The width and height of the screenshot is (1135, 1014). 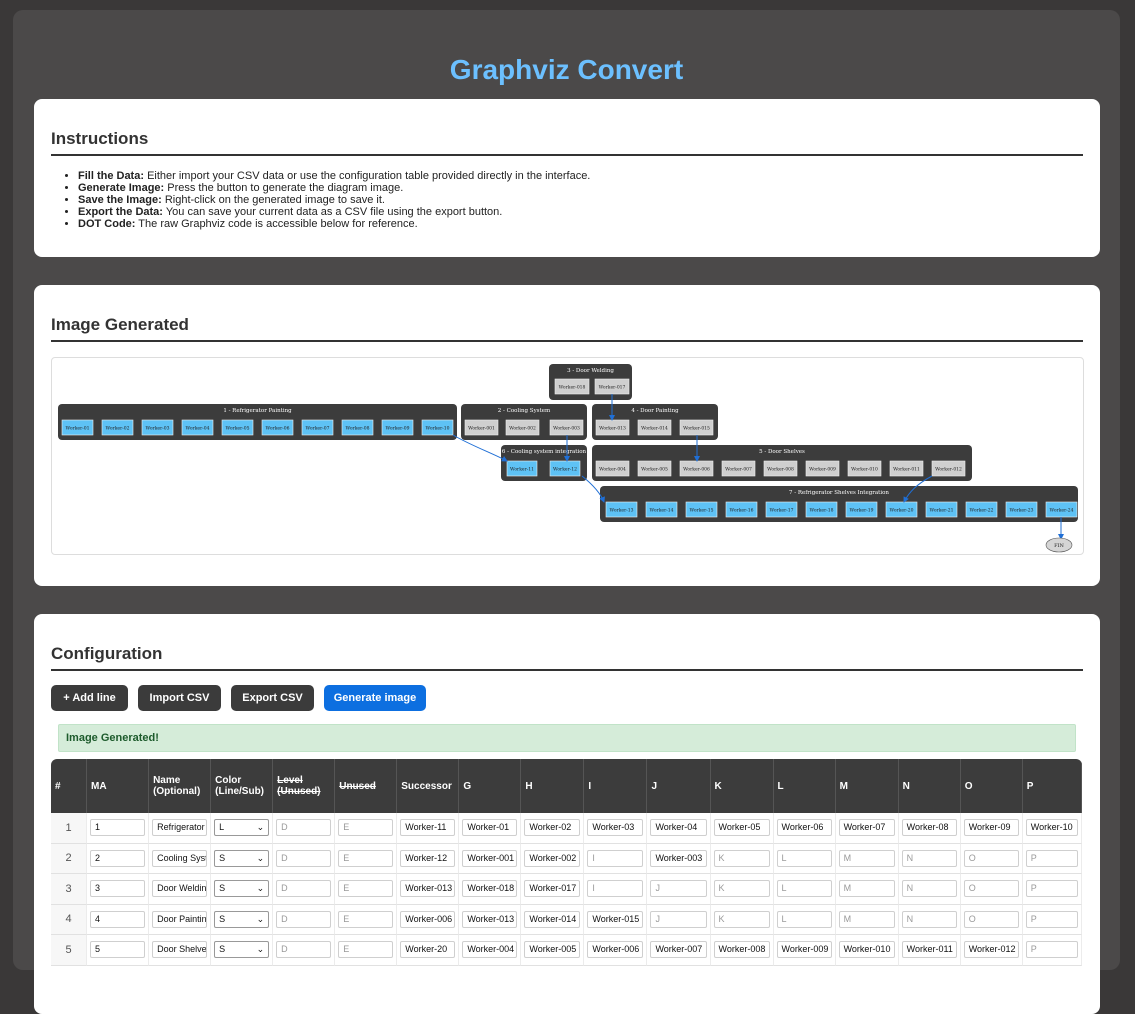 What do you see at coordinates (180, 950) in the screenshot?
I see `name-input: Door Shelves` at bounding box center [180, 950].